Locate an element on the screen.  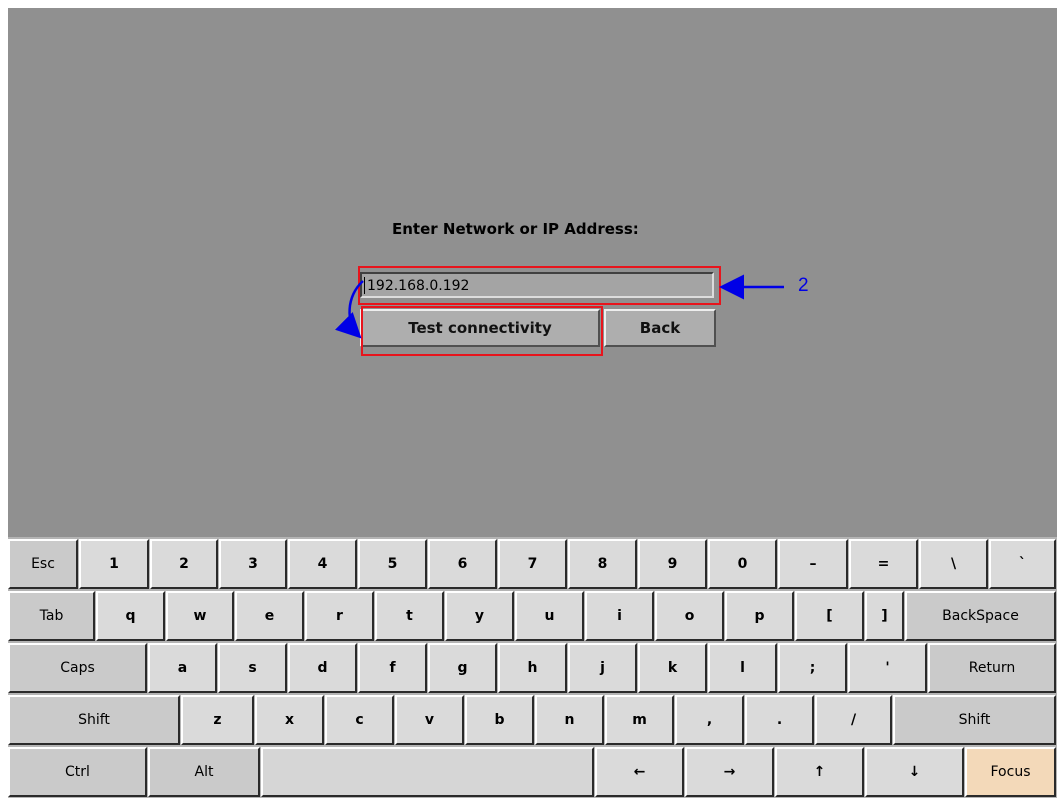
key-j: j is located at coordinates (602, 668).